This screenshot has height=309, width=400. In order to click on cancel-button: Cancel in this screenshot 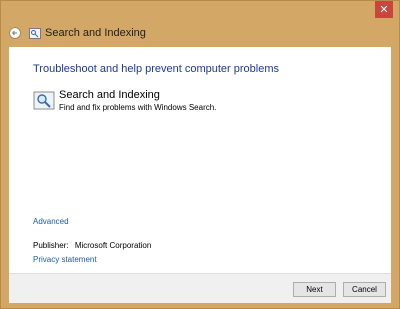, I will do `click(364, 289)`.